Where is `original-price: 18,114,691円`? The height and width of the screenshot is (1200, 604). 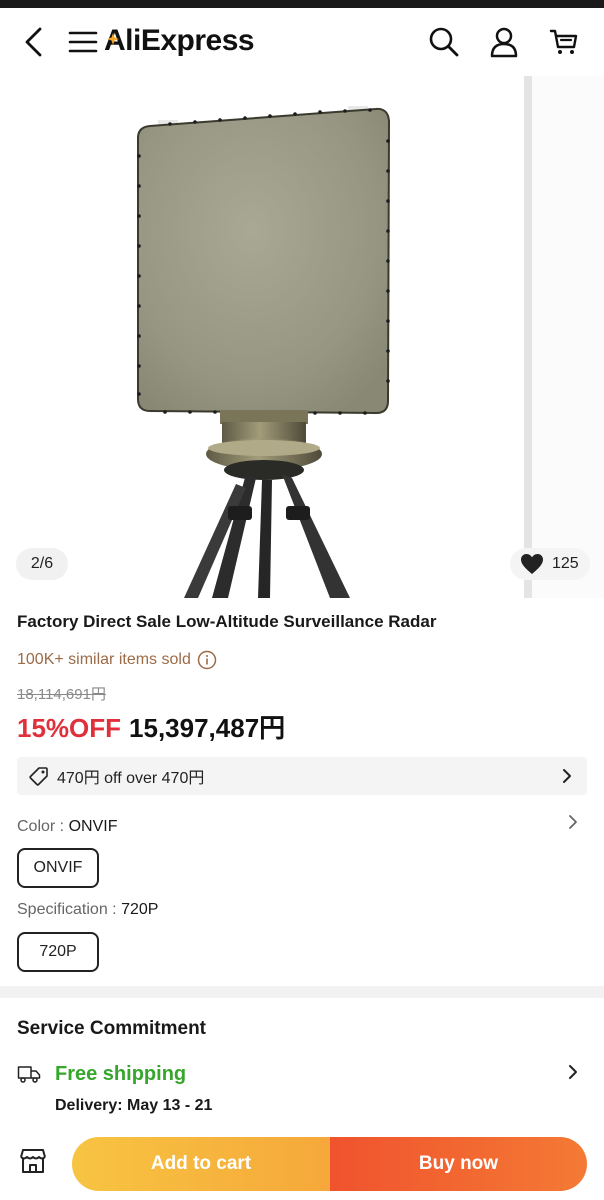
original-price: 18,114,691円 is located at coordinates (61, 694).